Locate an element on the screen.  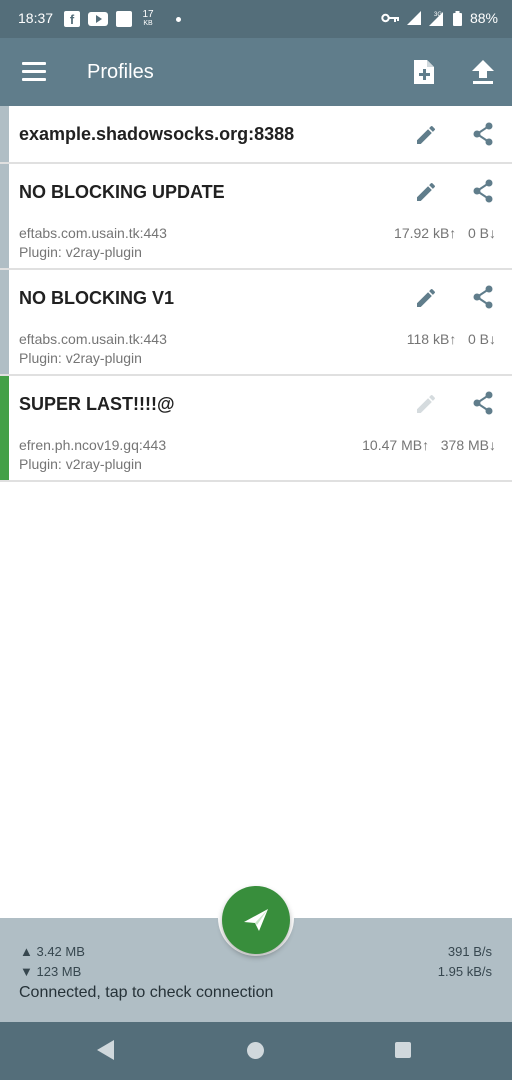
youtube-icon is located at coordinates (98, 19).